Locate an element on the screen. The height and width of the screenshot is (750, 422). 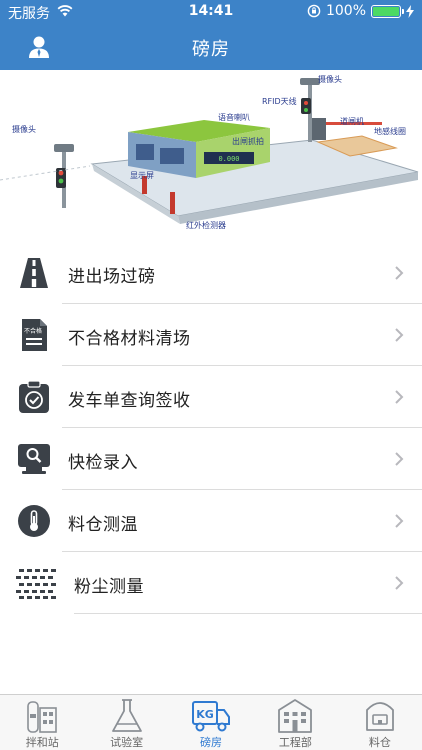
tab-label: 工程部 is located at coordinates (295, 742).